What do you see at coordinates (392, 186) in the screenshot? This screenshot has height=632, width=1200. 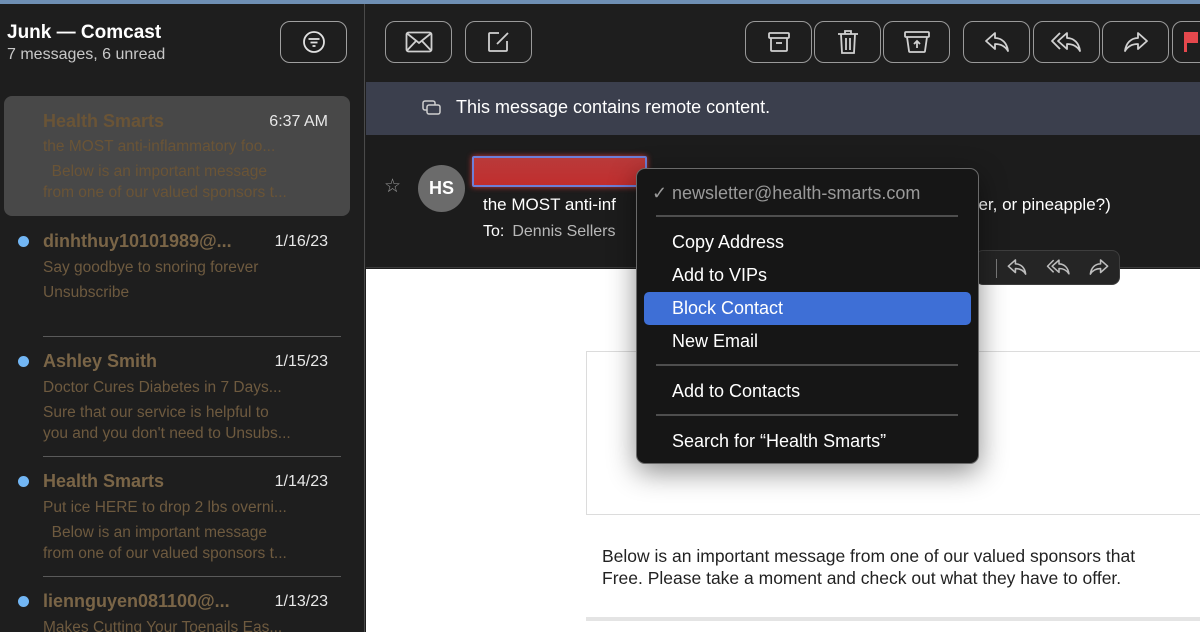 I see `star-icon: ☆` at bounding box center [392, 186].